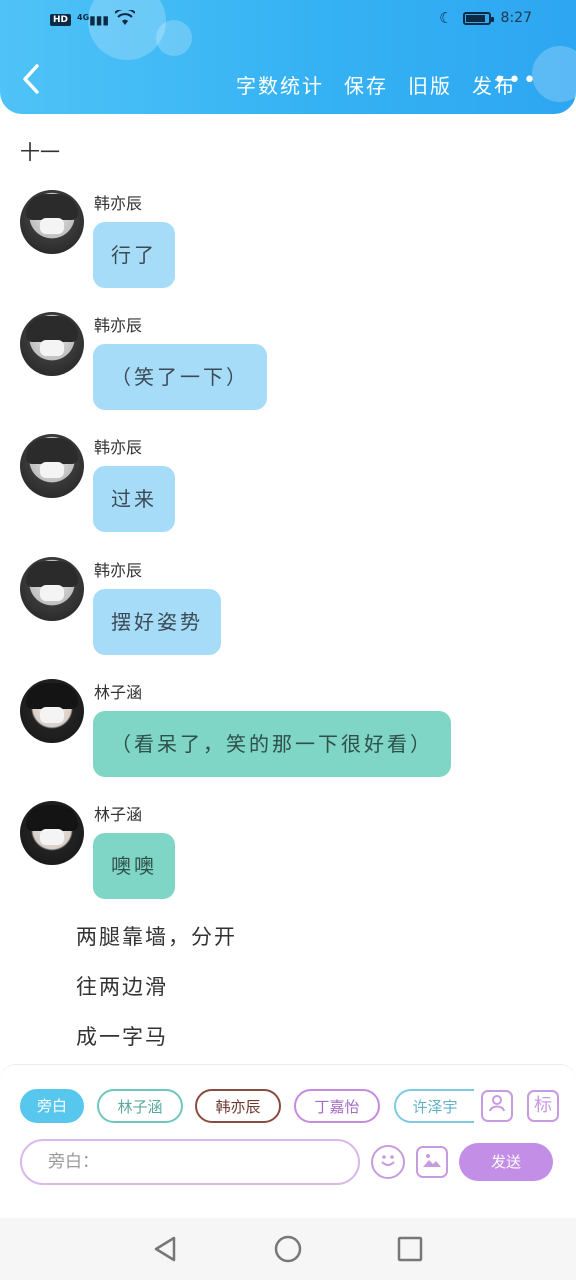 The width and height of the screenshot is (576, 1280). I want to click on network-label: 4G▮▮▮, so click(93, 19).